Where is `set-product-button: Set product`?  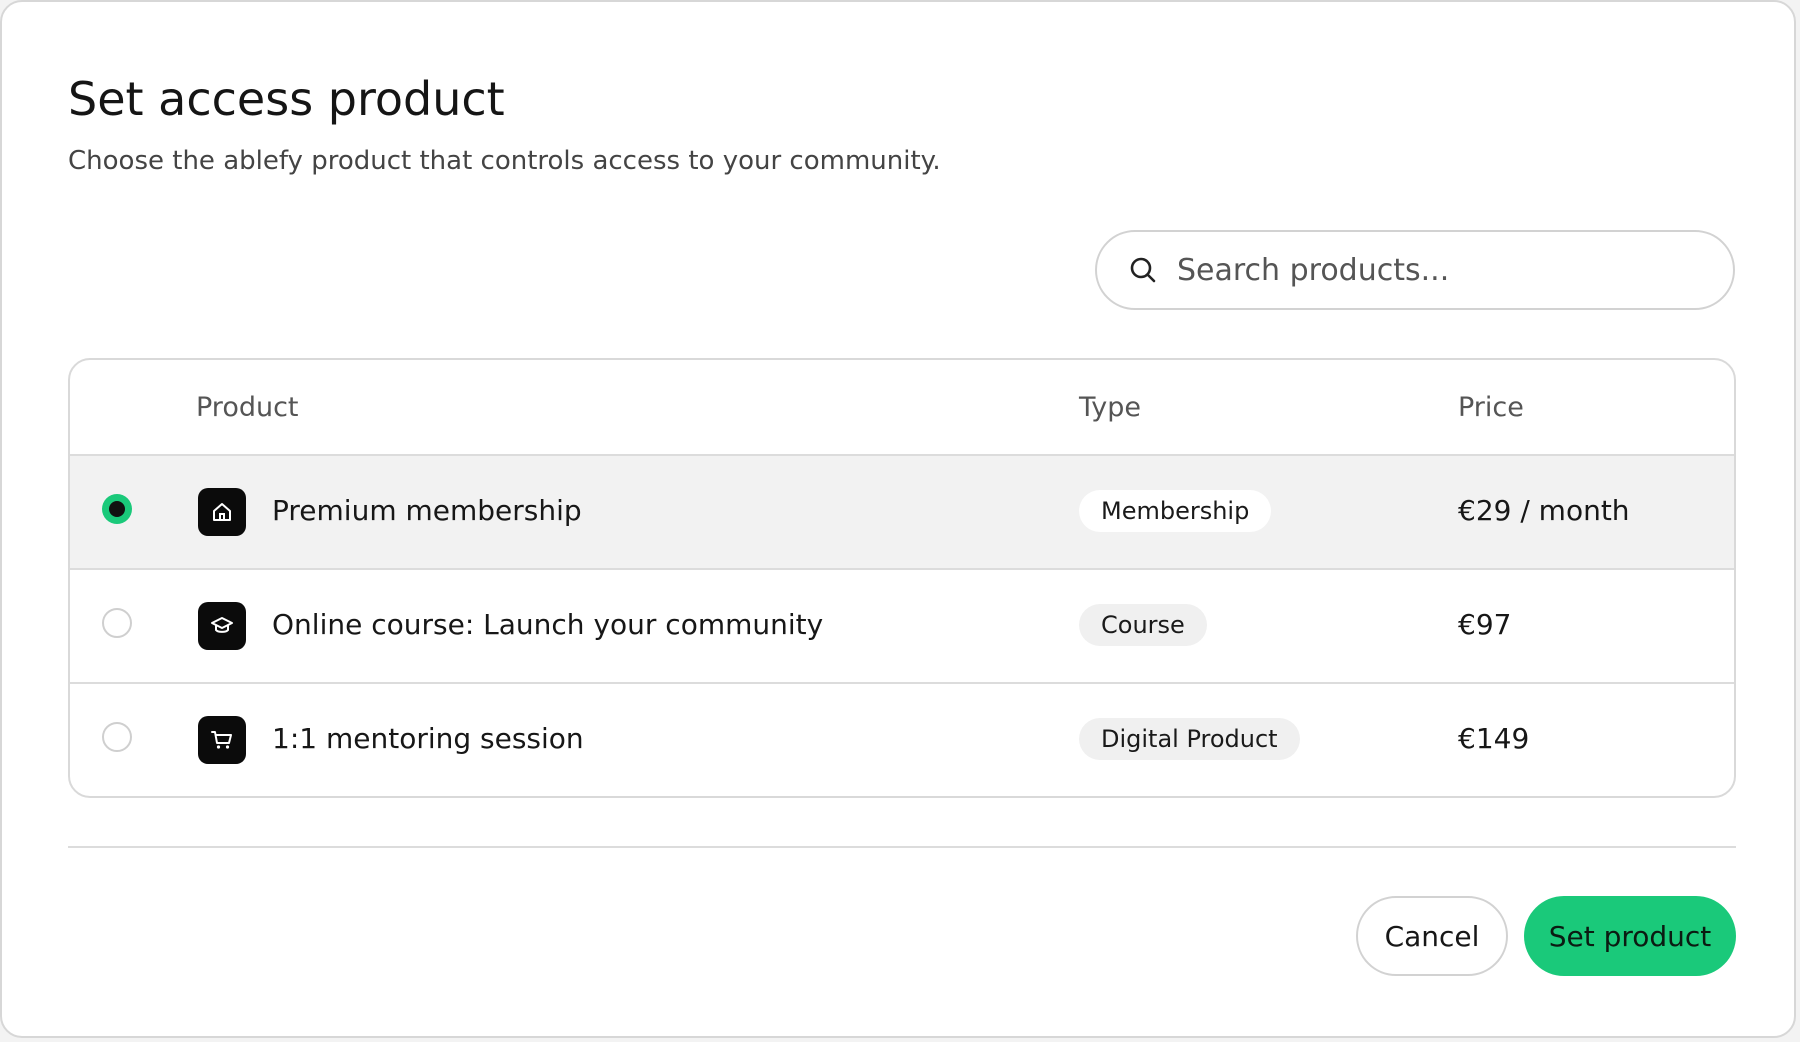 set-product-button: Set product is located at coordinates (1630, 936).